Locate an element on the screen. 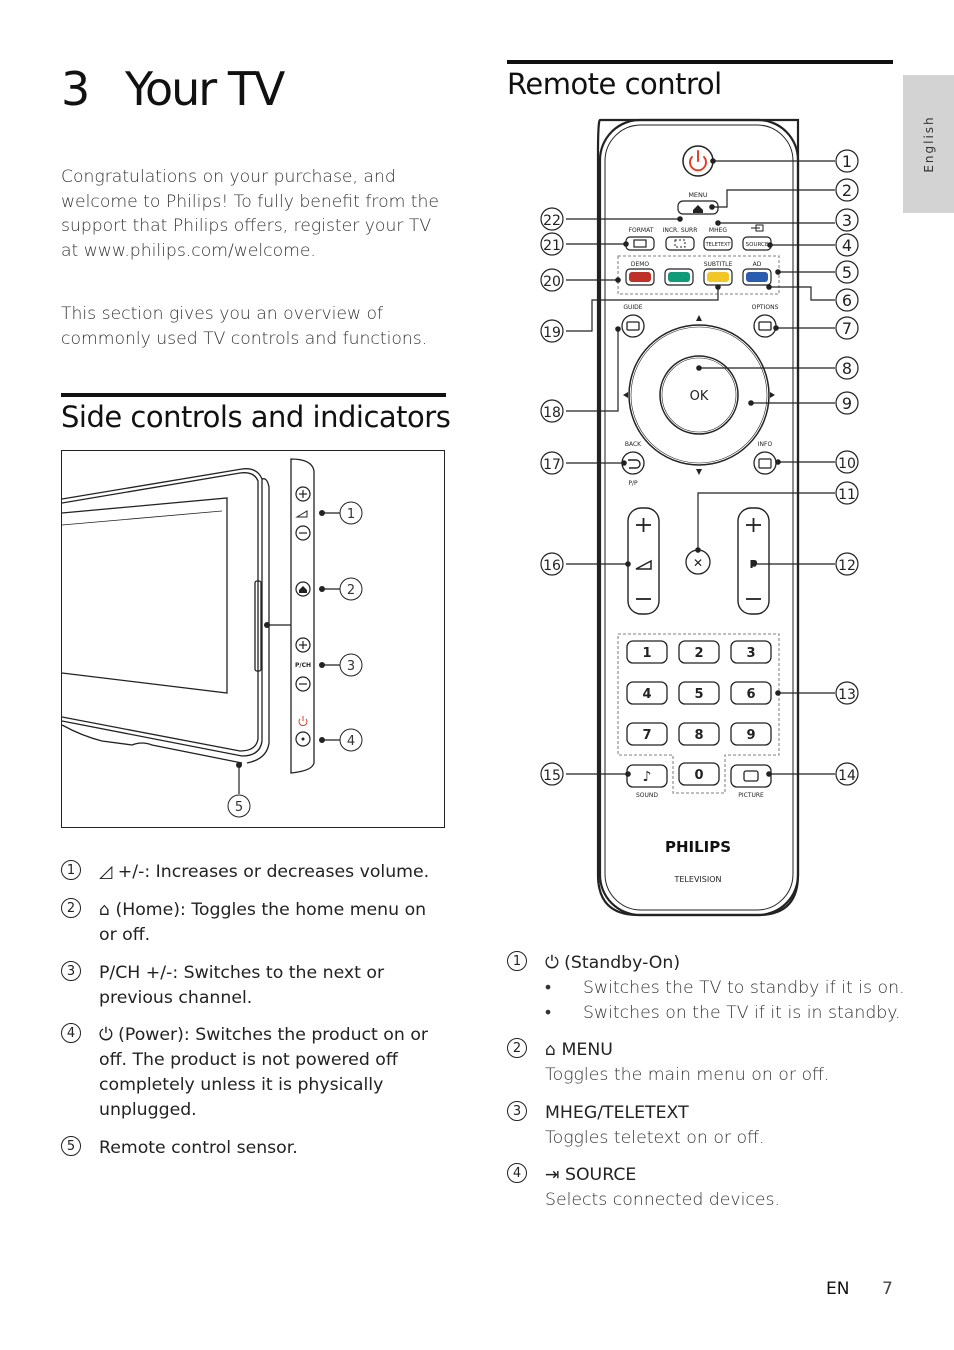 Image resolution: width=954 pixels, height=1350 pixels. remote-control-heading: Remote control is located at coordinates (614, 84).